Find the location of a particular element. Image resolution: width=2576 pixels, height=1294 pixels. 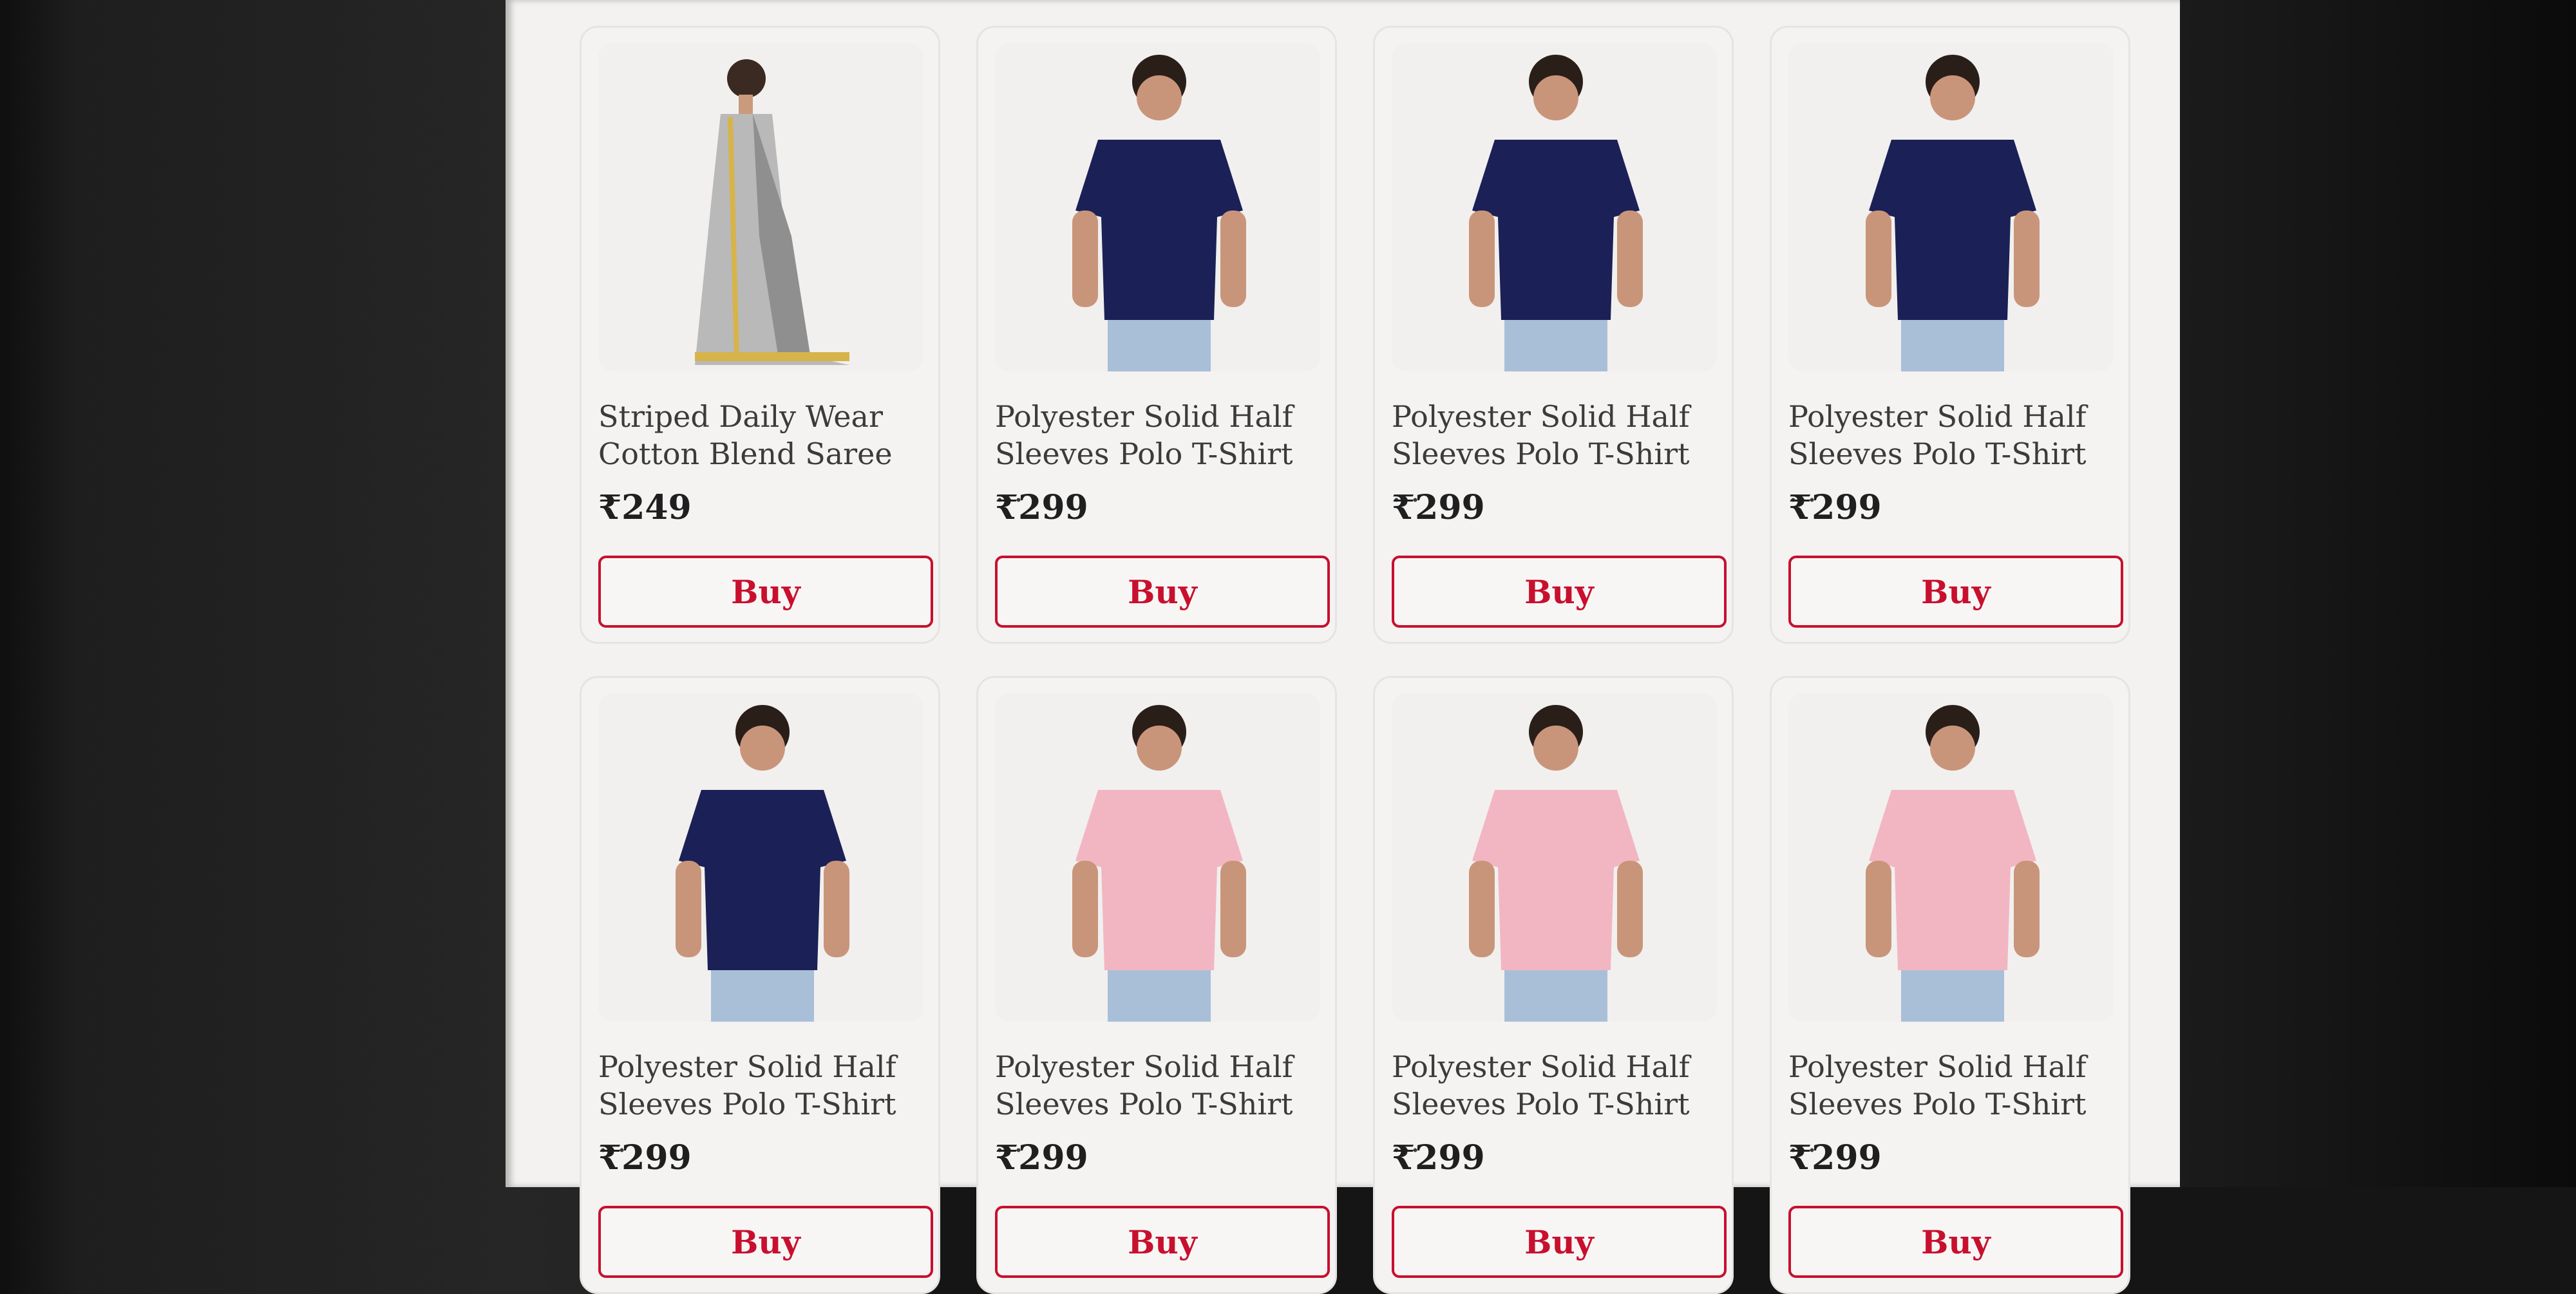

saree-image is located at coordinates (772, 212).